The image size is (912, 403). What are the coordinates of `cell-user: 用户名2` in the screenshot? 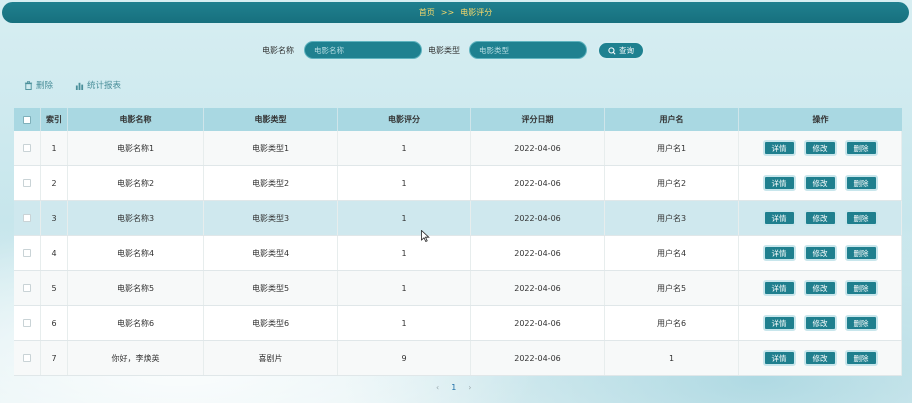 It's located at (672, 183).